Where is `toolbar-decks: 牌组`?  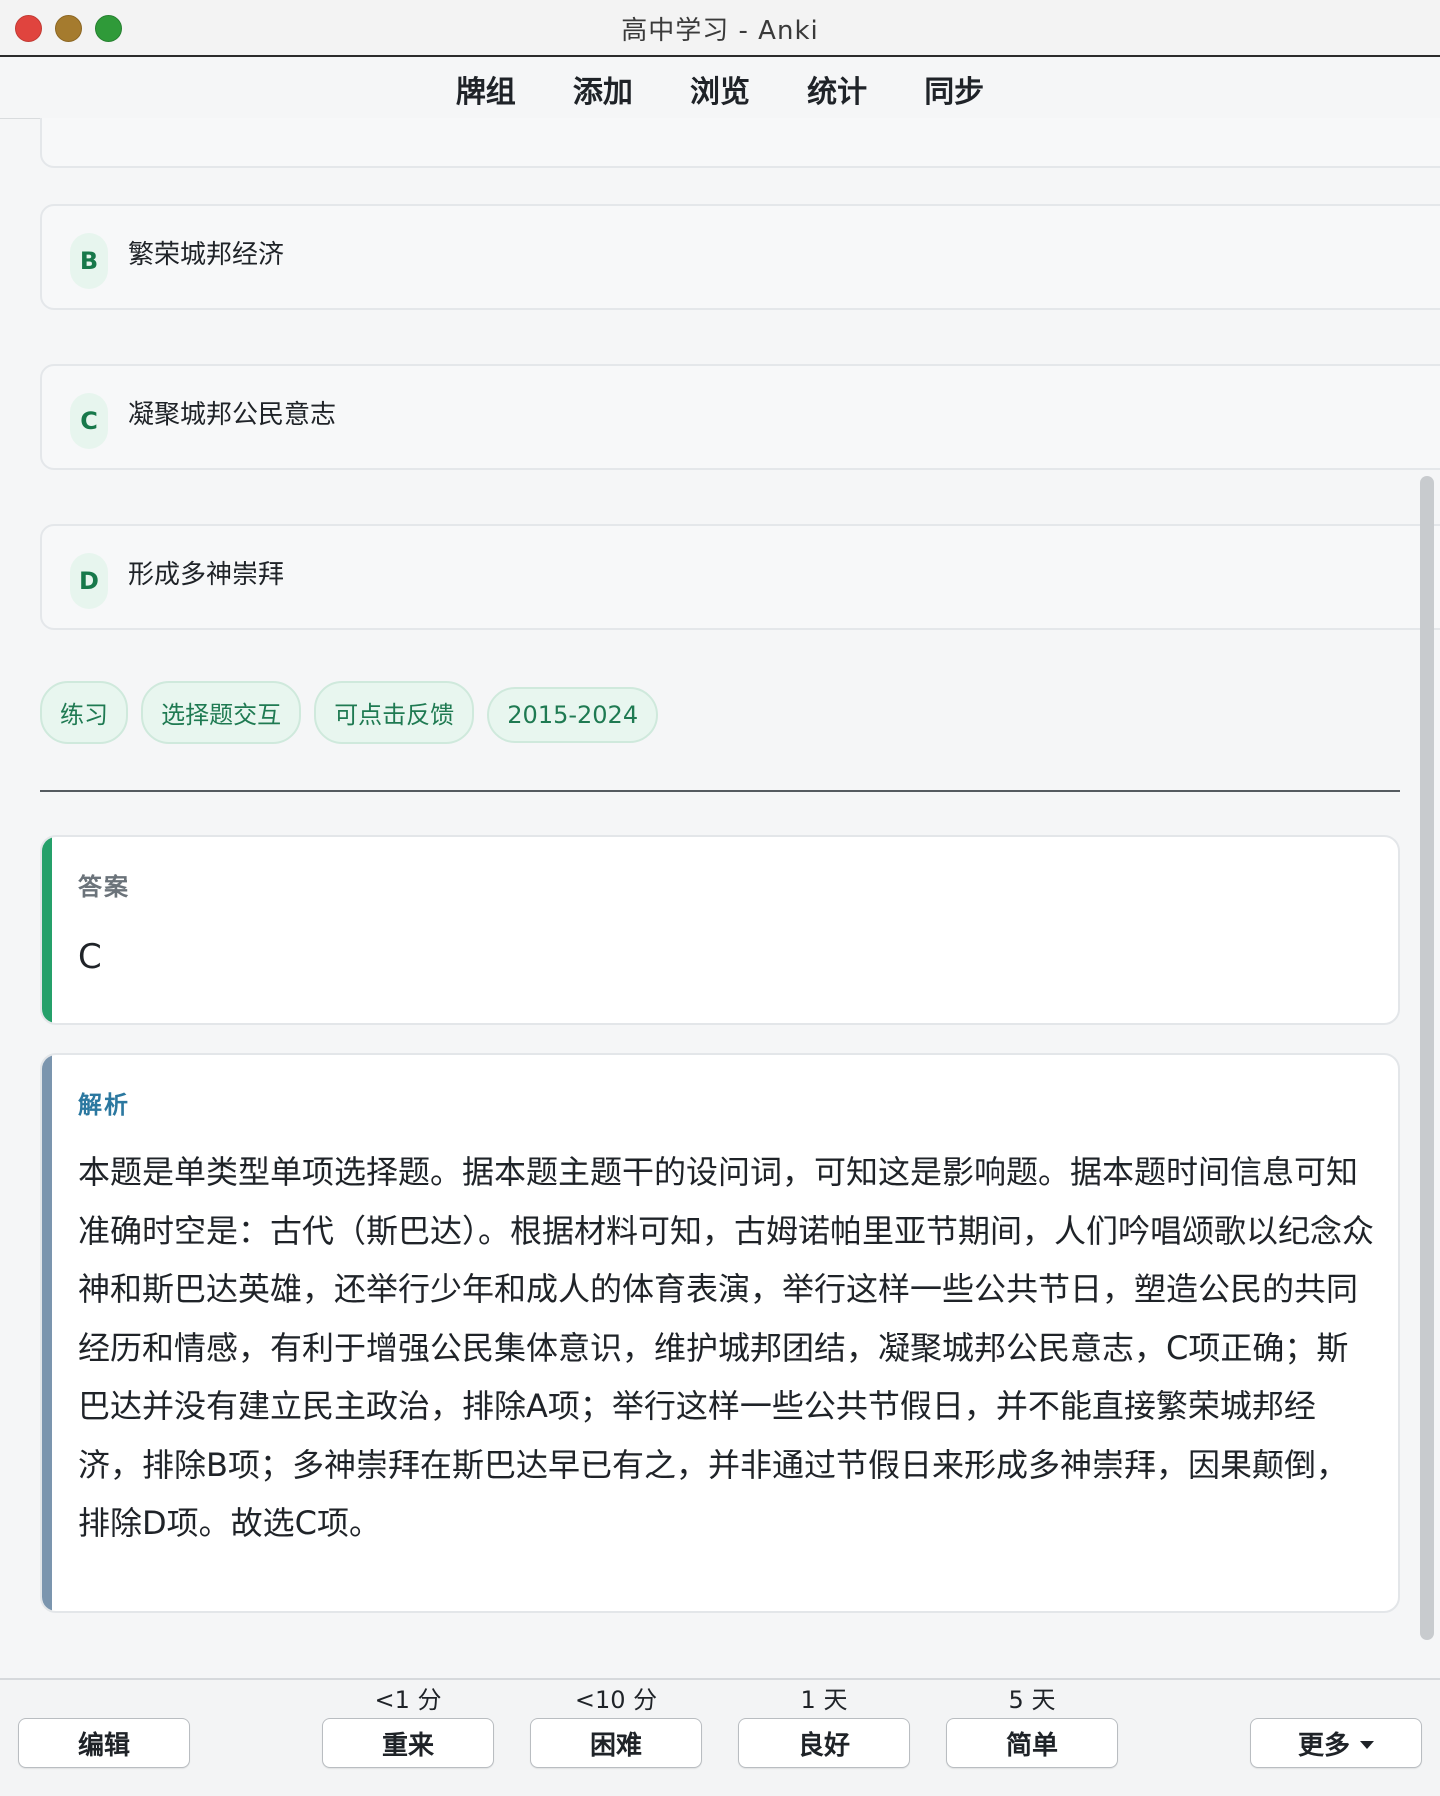 toolbar-decks: 牌组 is located at coordinates (486, 89).